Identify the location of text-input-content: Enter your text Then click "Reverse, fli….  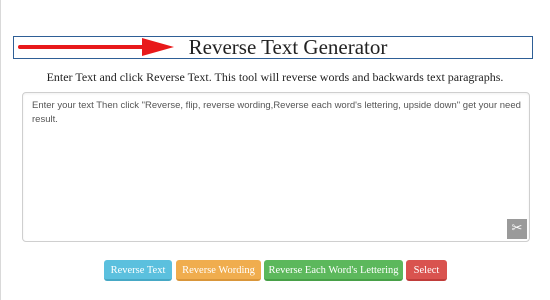
(277, 113).